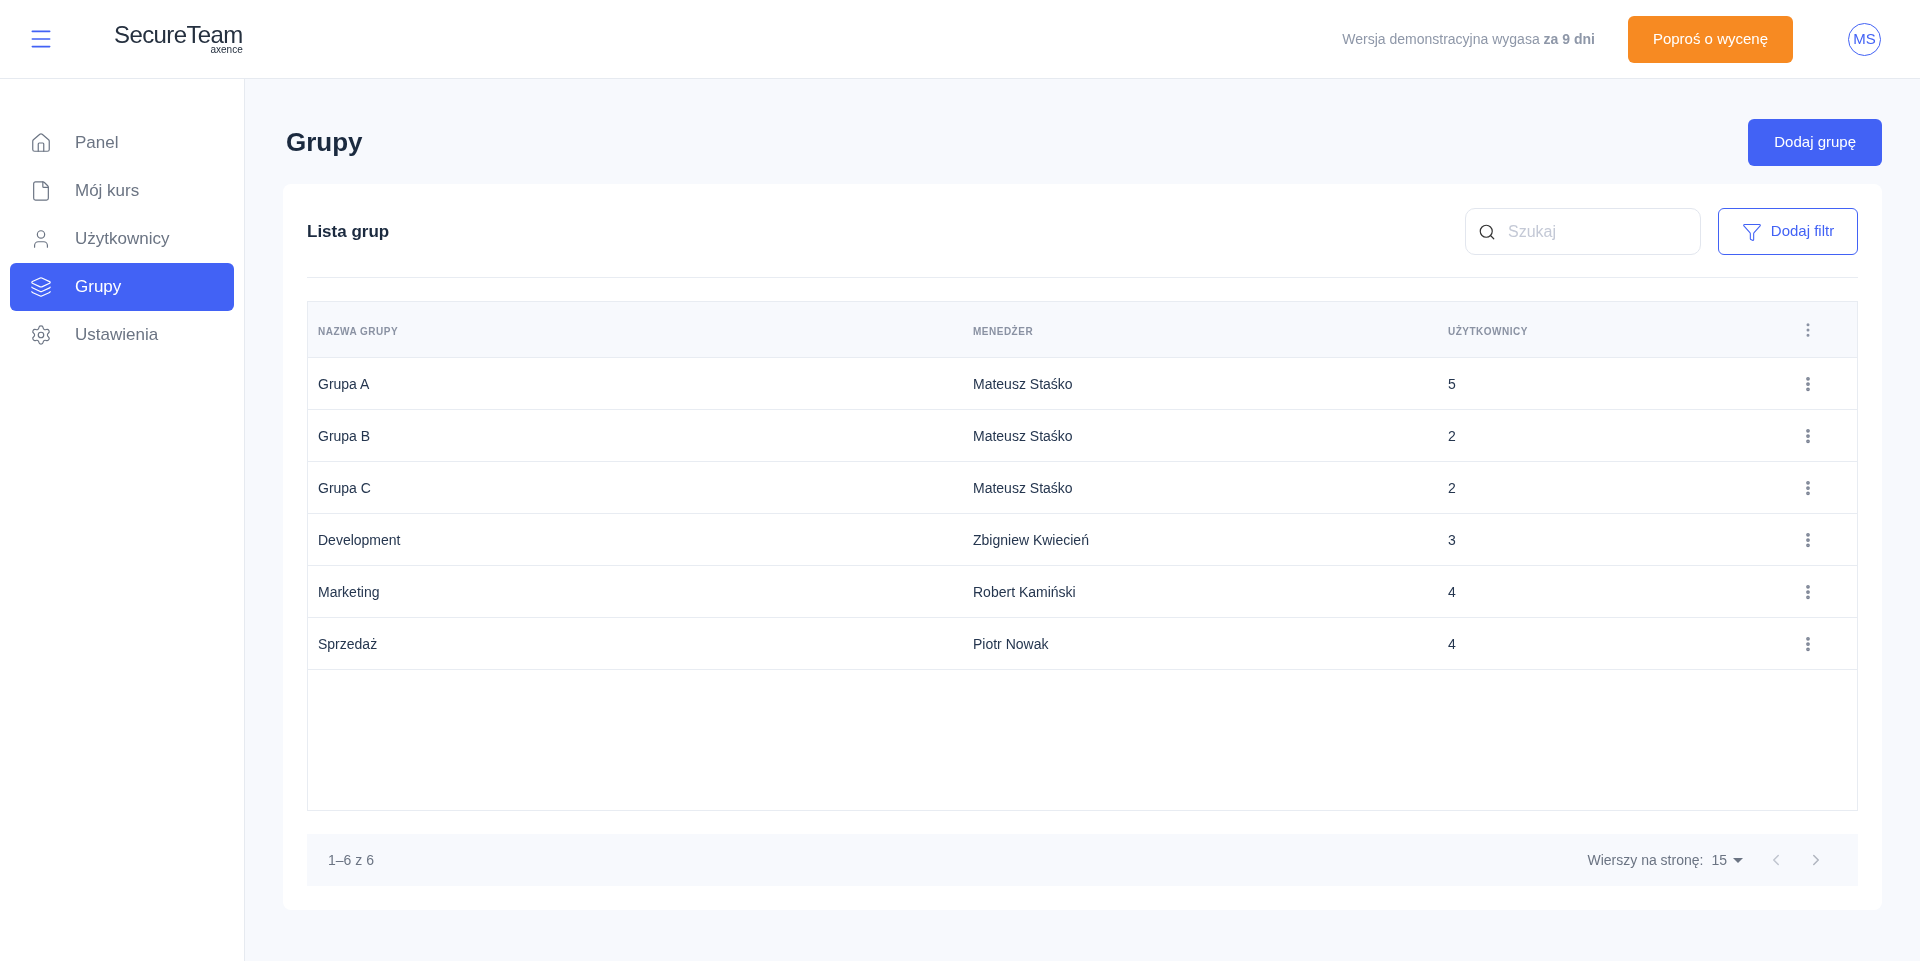  Describe the element at coordinates (348, 231) in the screenshot. I see `card-title: Lista grup` at that location.